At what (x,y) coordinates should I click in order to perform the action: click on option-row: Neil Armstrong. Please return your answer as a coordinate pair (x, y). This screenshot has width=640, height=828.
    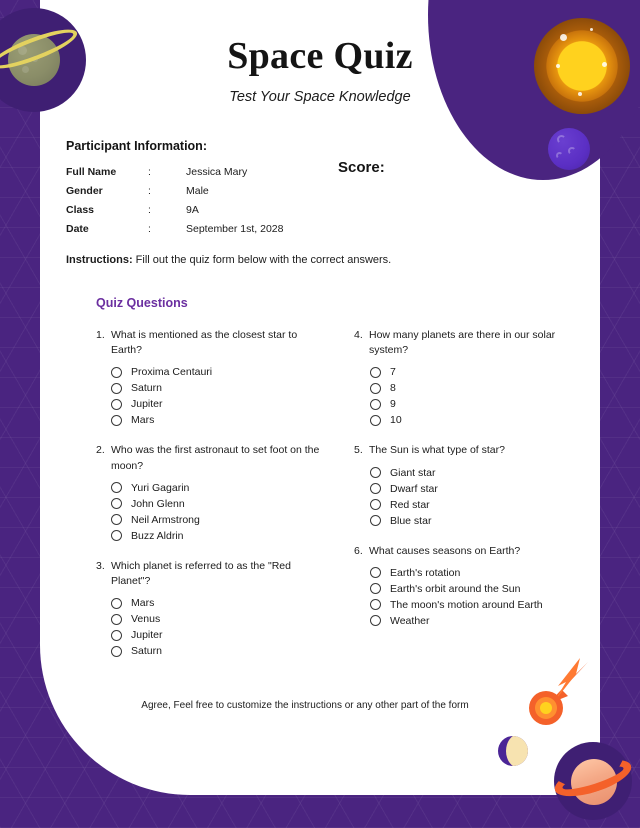
    Looking at the image, I should click on (217, 520).